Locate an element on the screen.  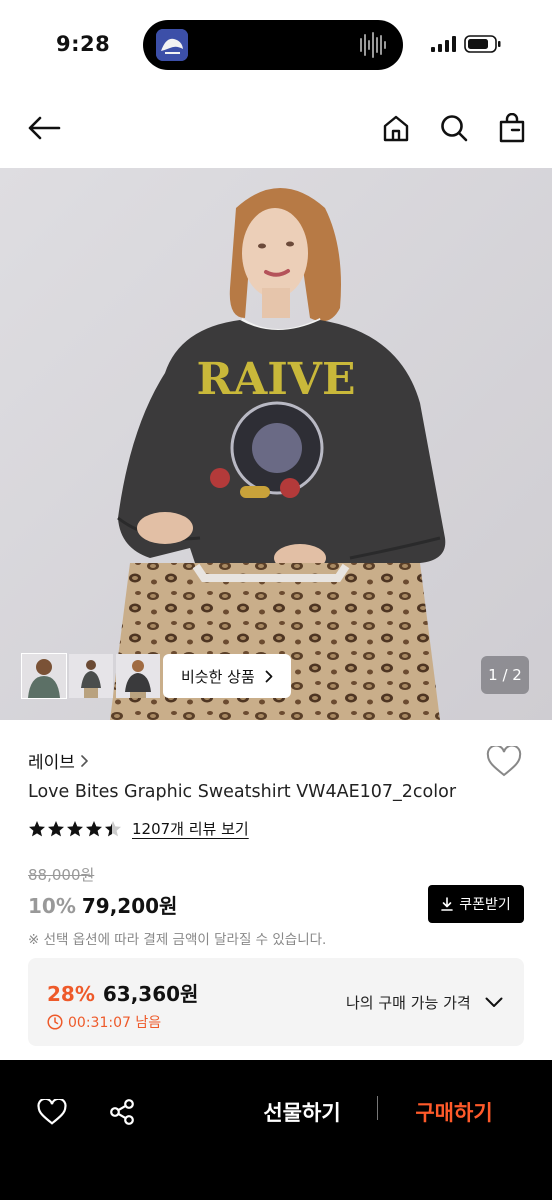
like-button is located at coordinates (52, 1112).